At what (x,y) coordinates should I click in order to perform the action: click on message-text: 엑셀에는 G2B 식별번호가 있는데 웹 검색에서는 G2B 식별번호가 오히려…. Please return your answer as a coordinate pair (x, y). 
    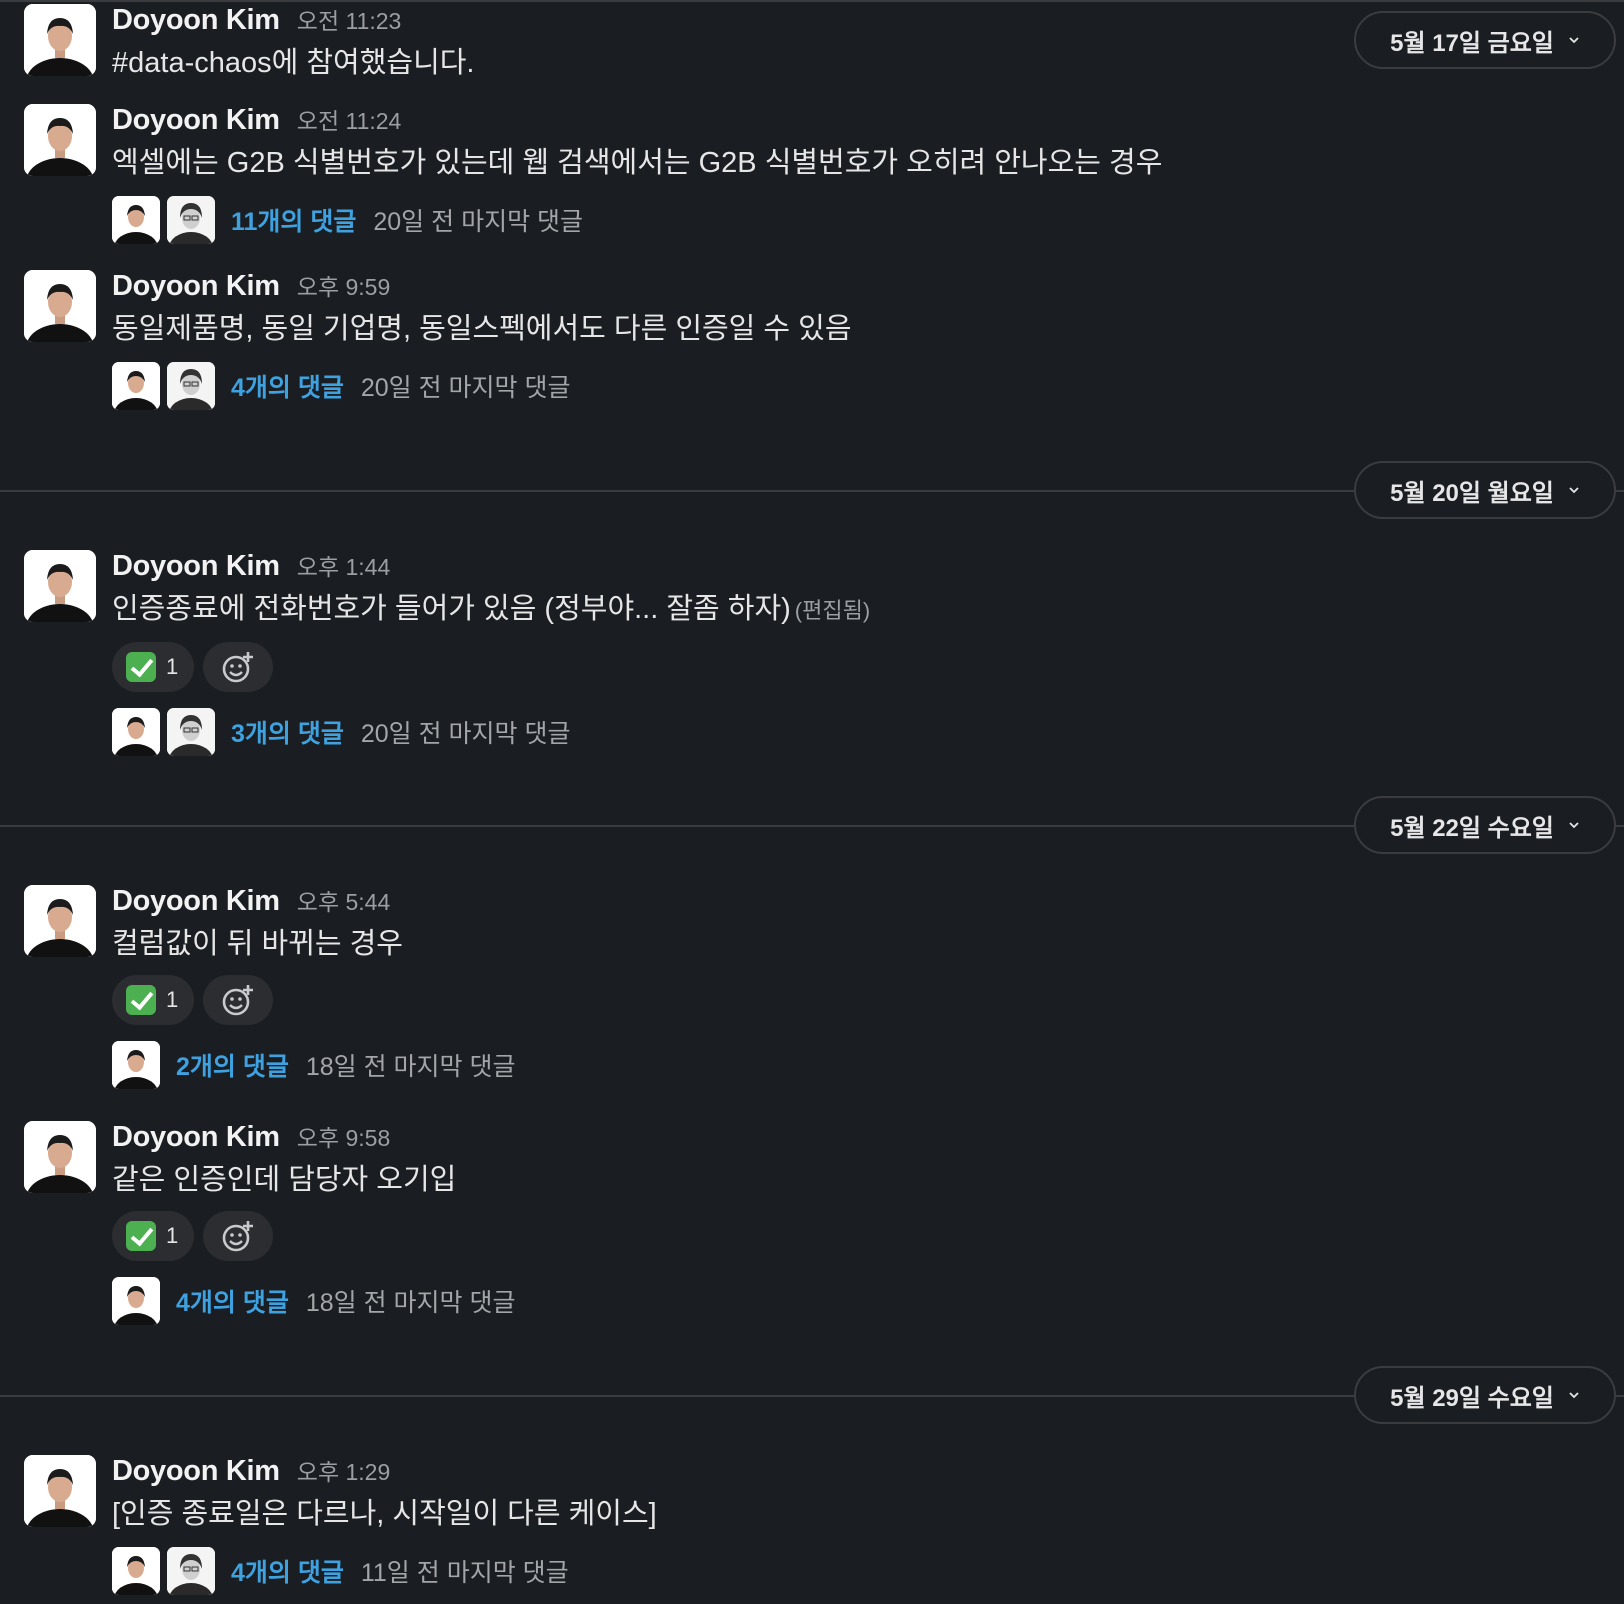
    Looking at the image, I should click on (637, 163).